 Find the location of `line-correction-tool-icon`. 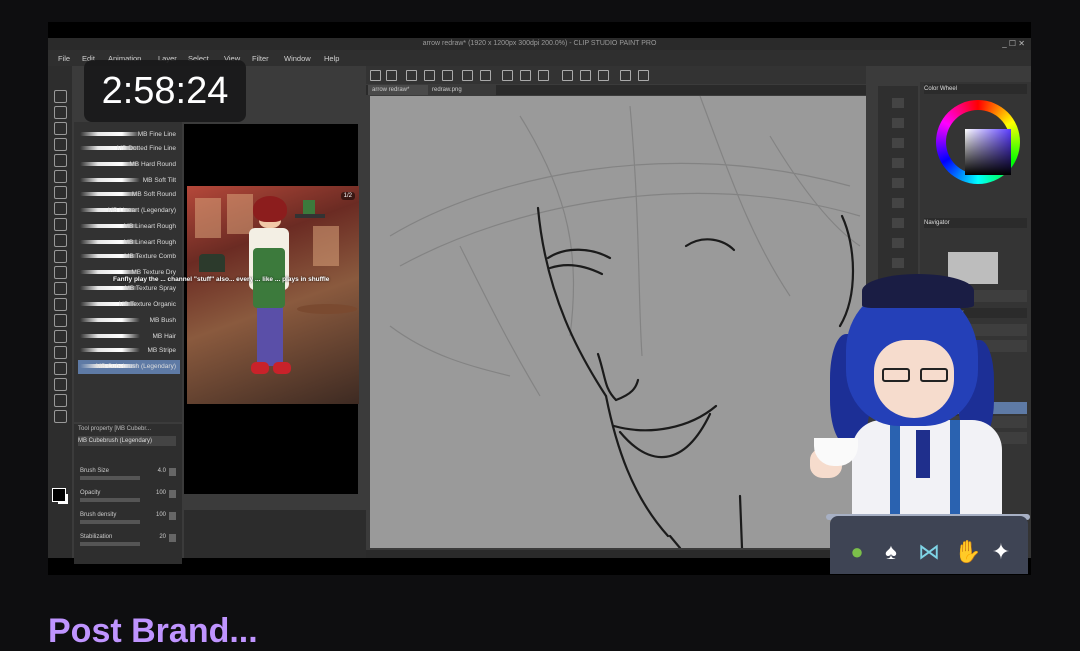

line-correction-tool-icon is located at coordinates (60, 416).